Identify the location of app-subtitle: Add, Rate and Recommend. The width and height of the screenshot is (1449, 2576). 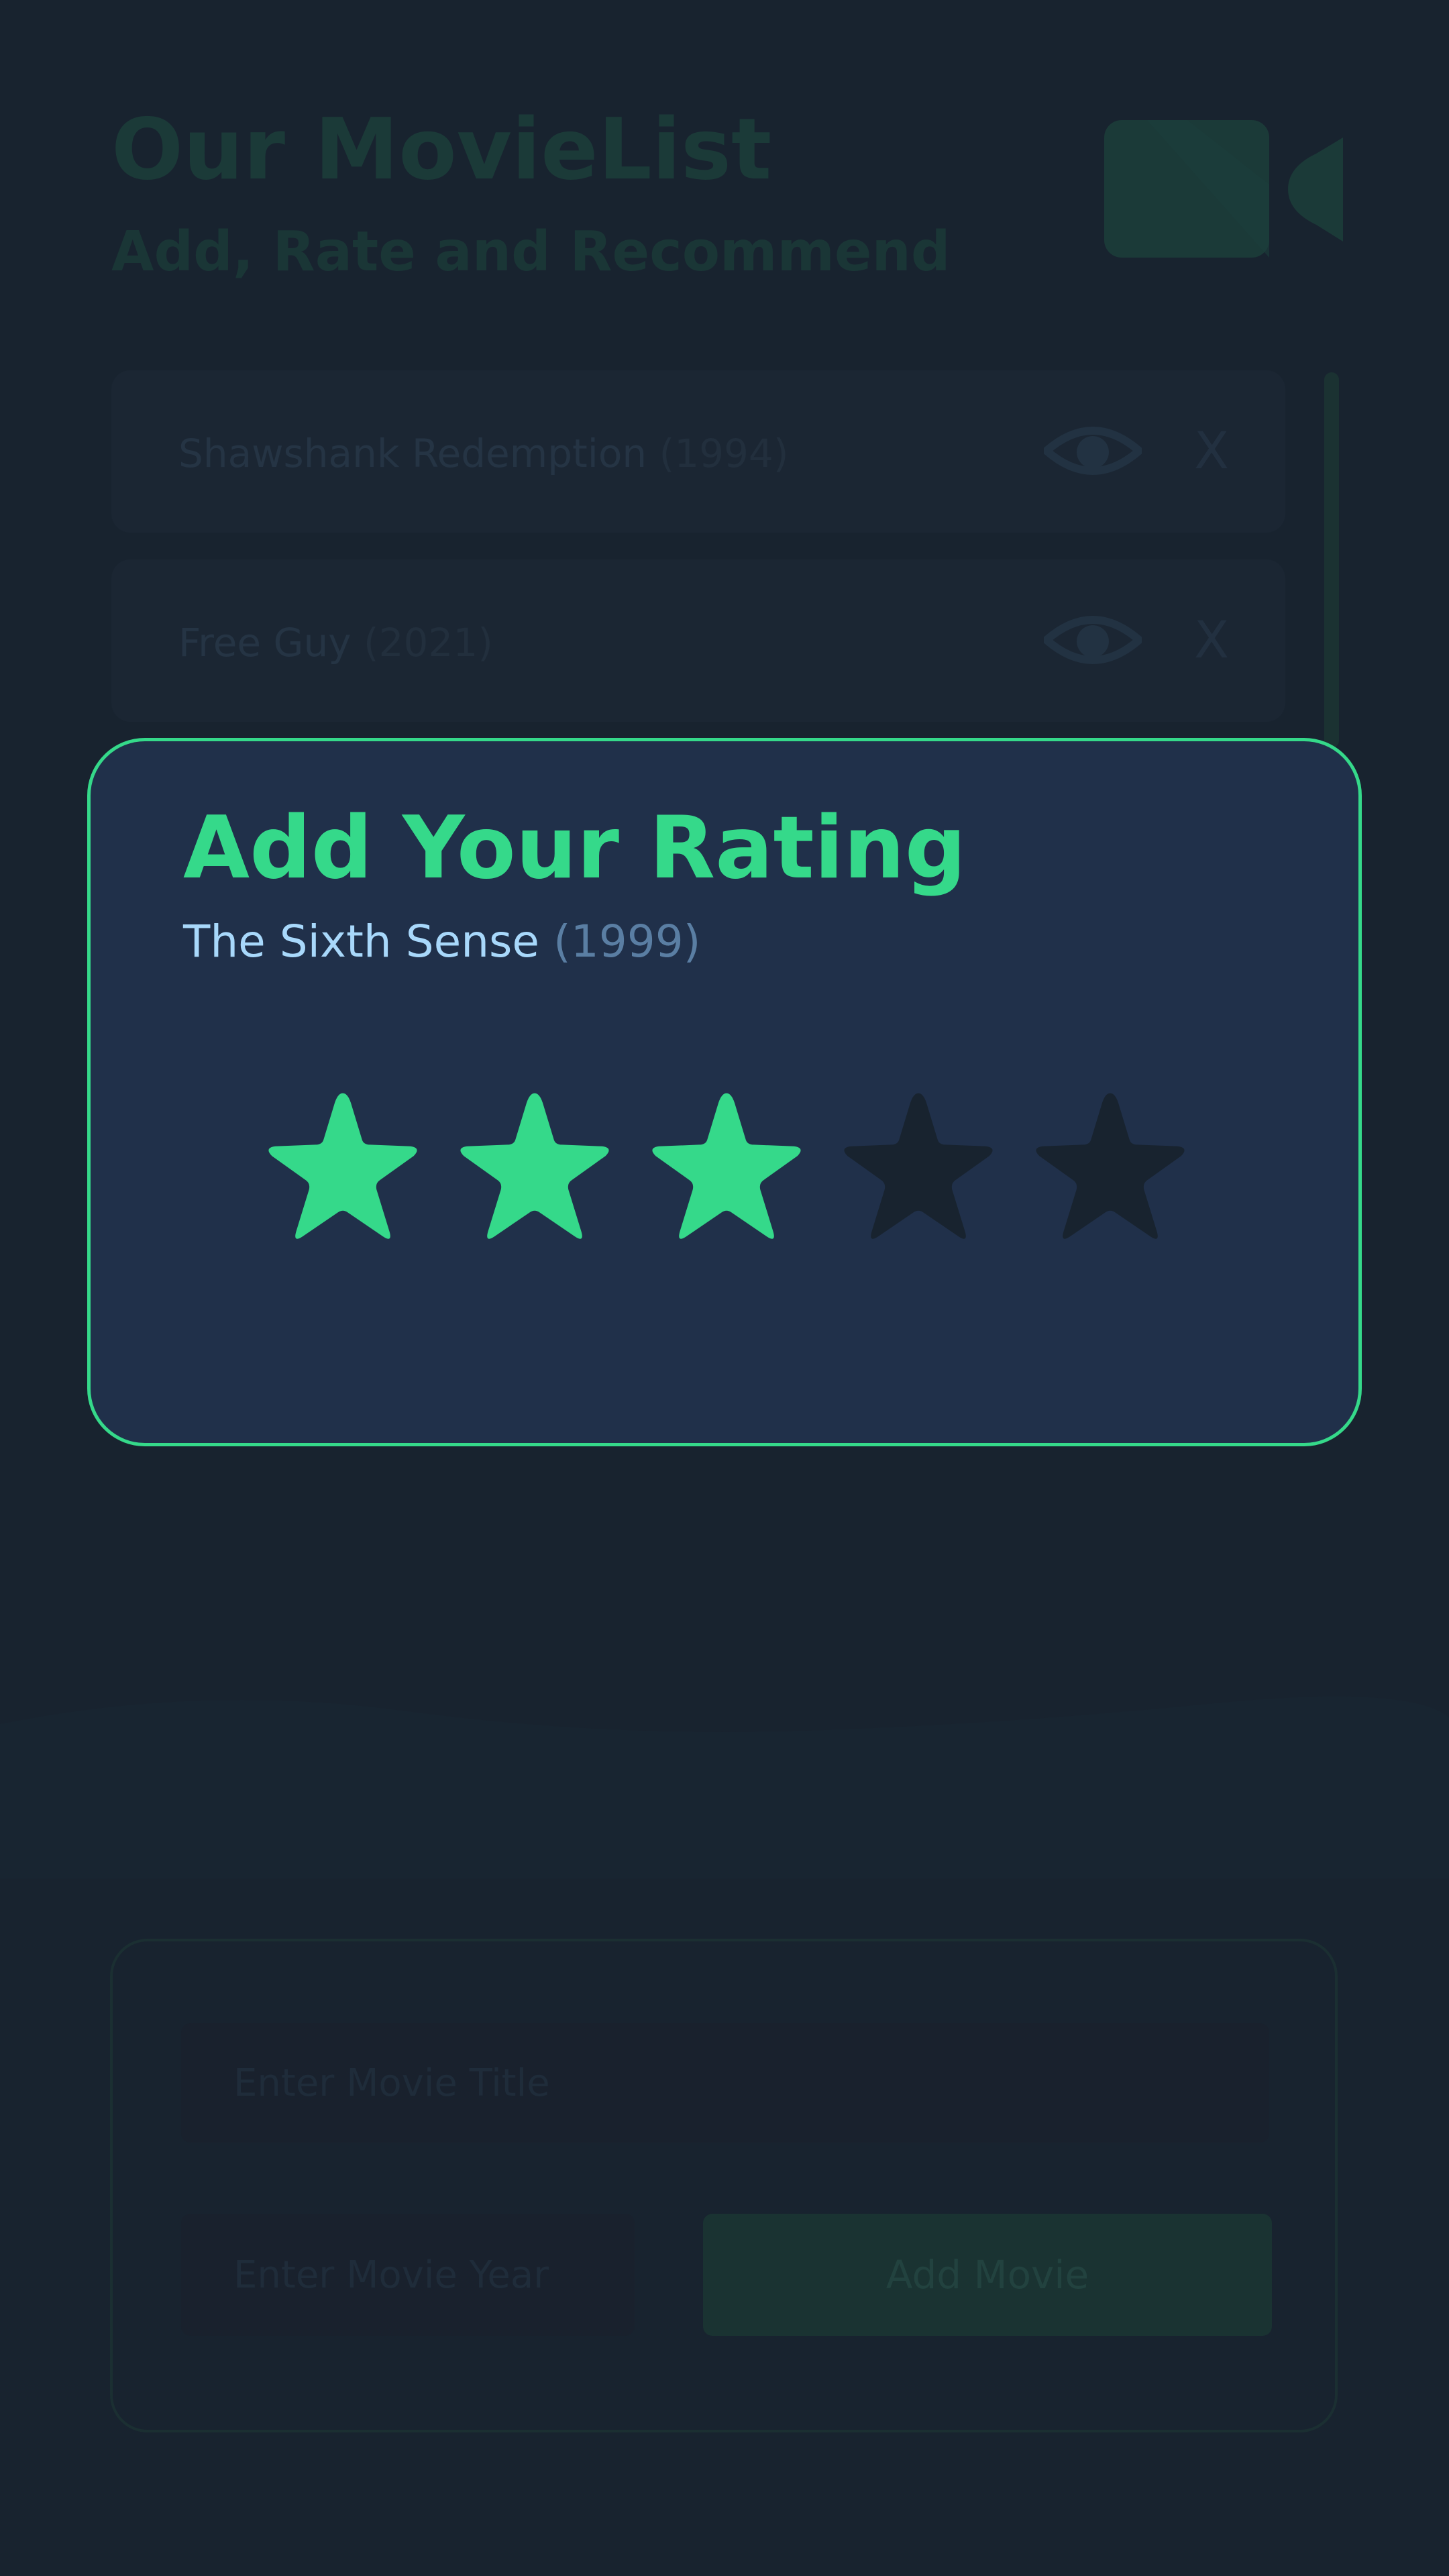
(531, 252).